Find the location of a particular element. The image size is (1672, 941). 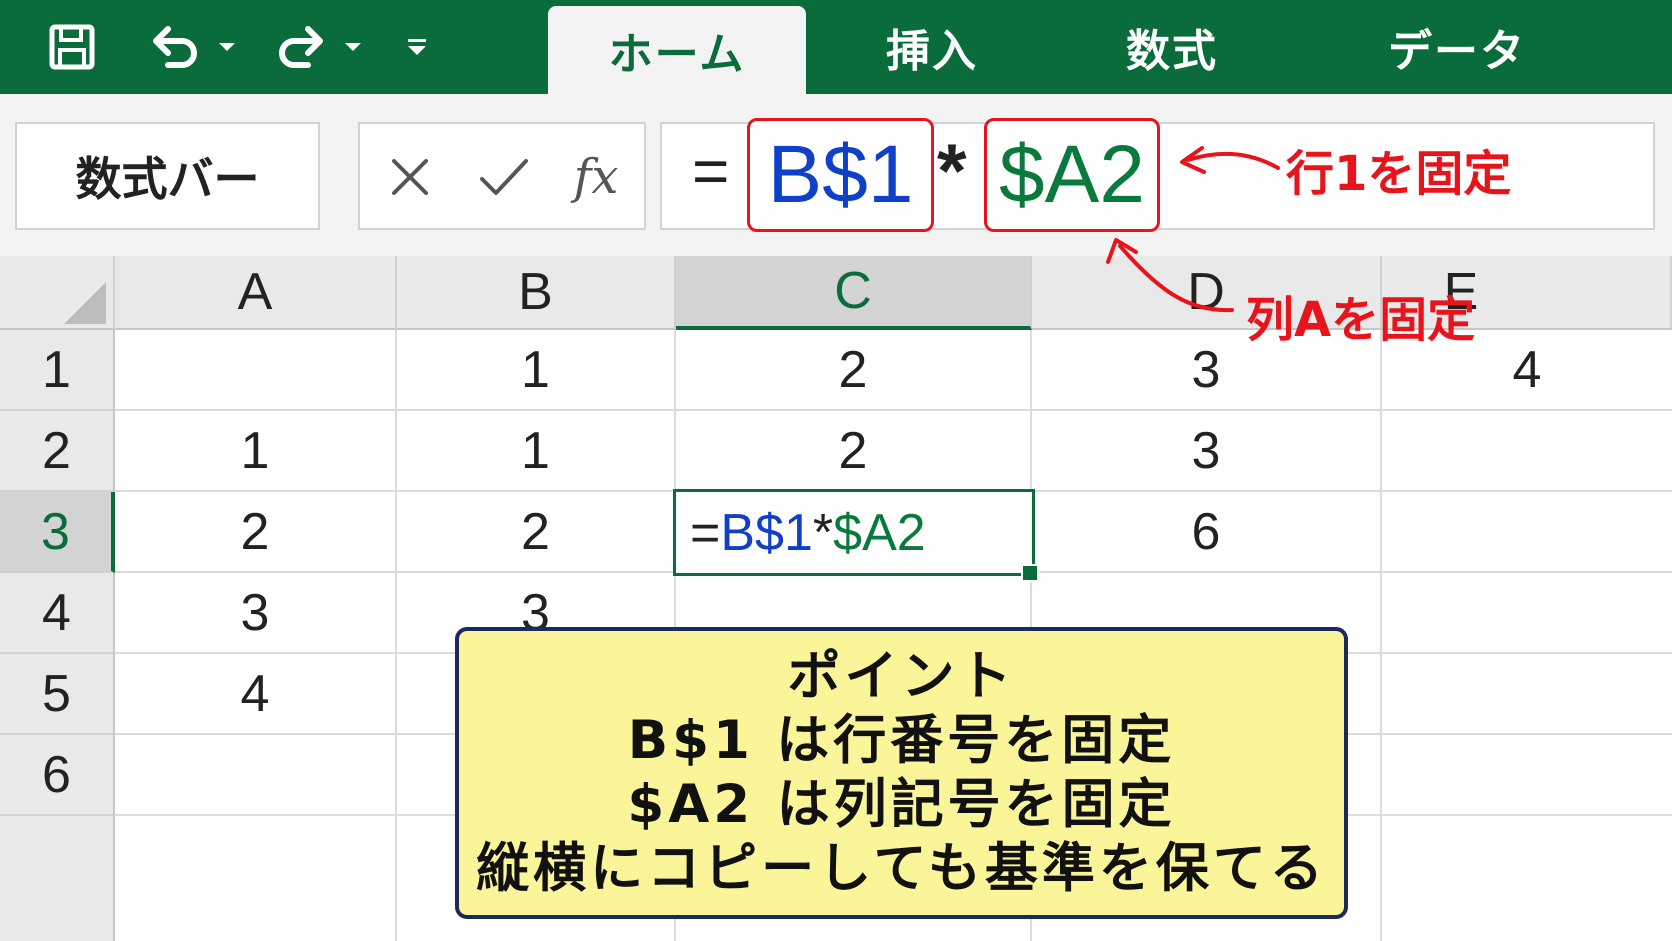

cell-e4 is located at coordinates (1527, 613).